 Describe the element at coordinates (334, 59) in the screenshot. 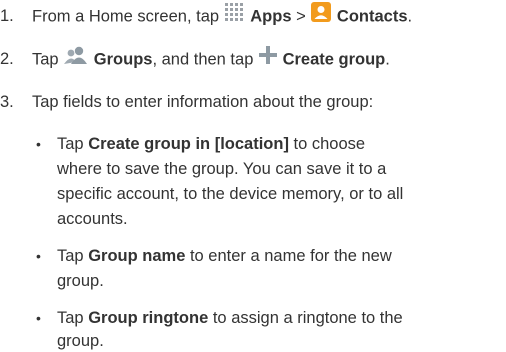

I see `create-group-label: Create group` at that location.